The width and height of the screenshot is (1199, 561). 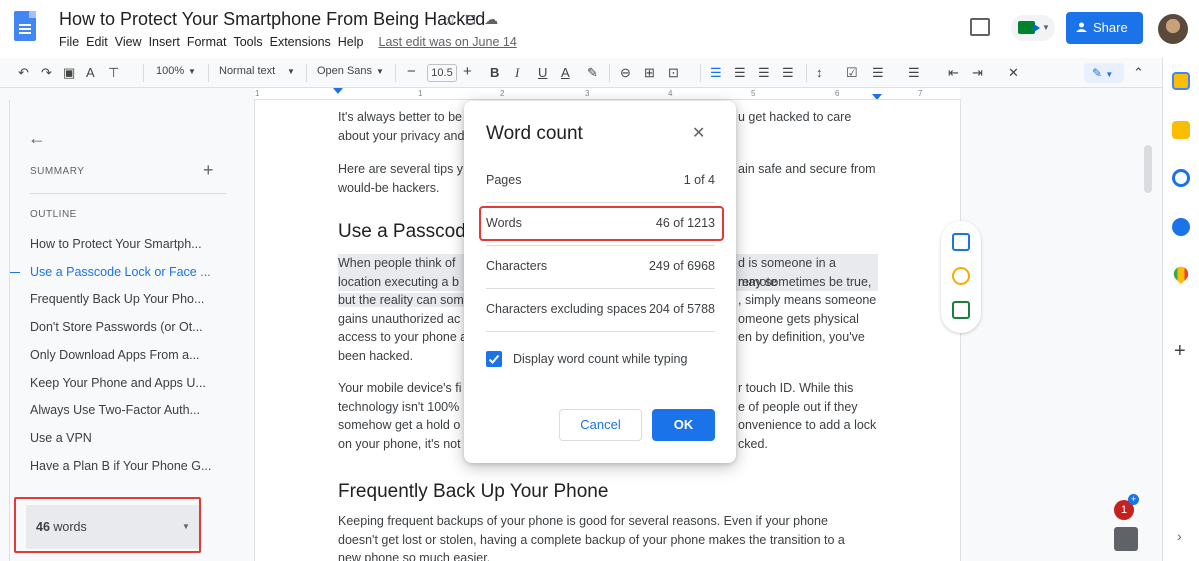 I want to click on increase-font-size-icon: +, so click(x=467, y=71).